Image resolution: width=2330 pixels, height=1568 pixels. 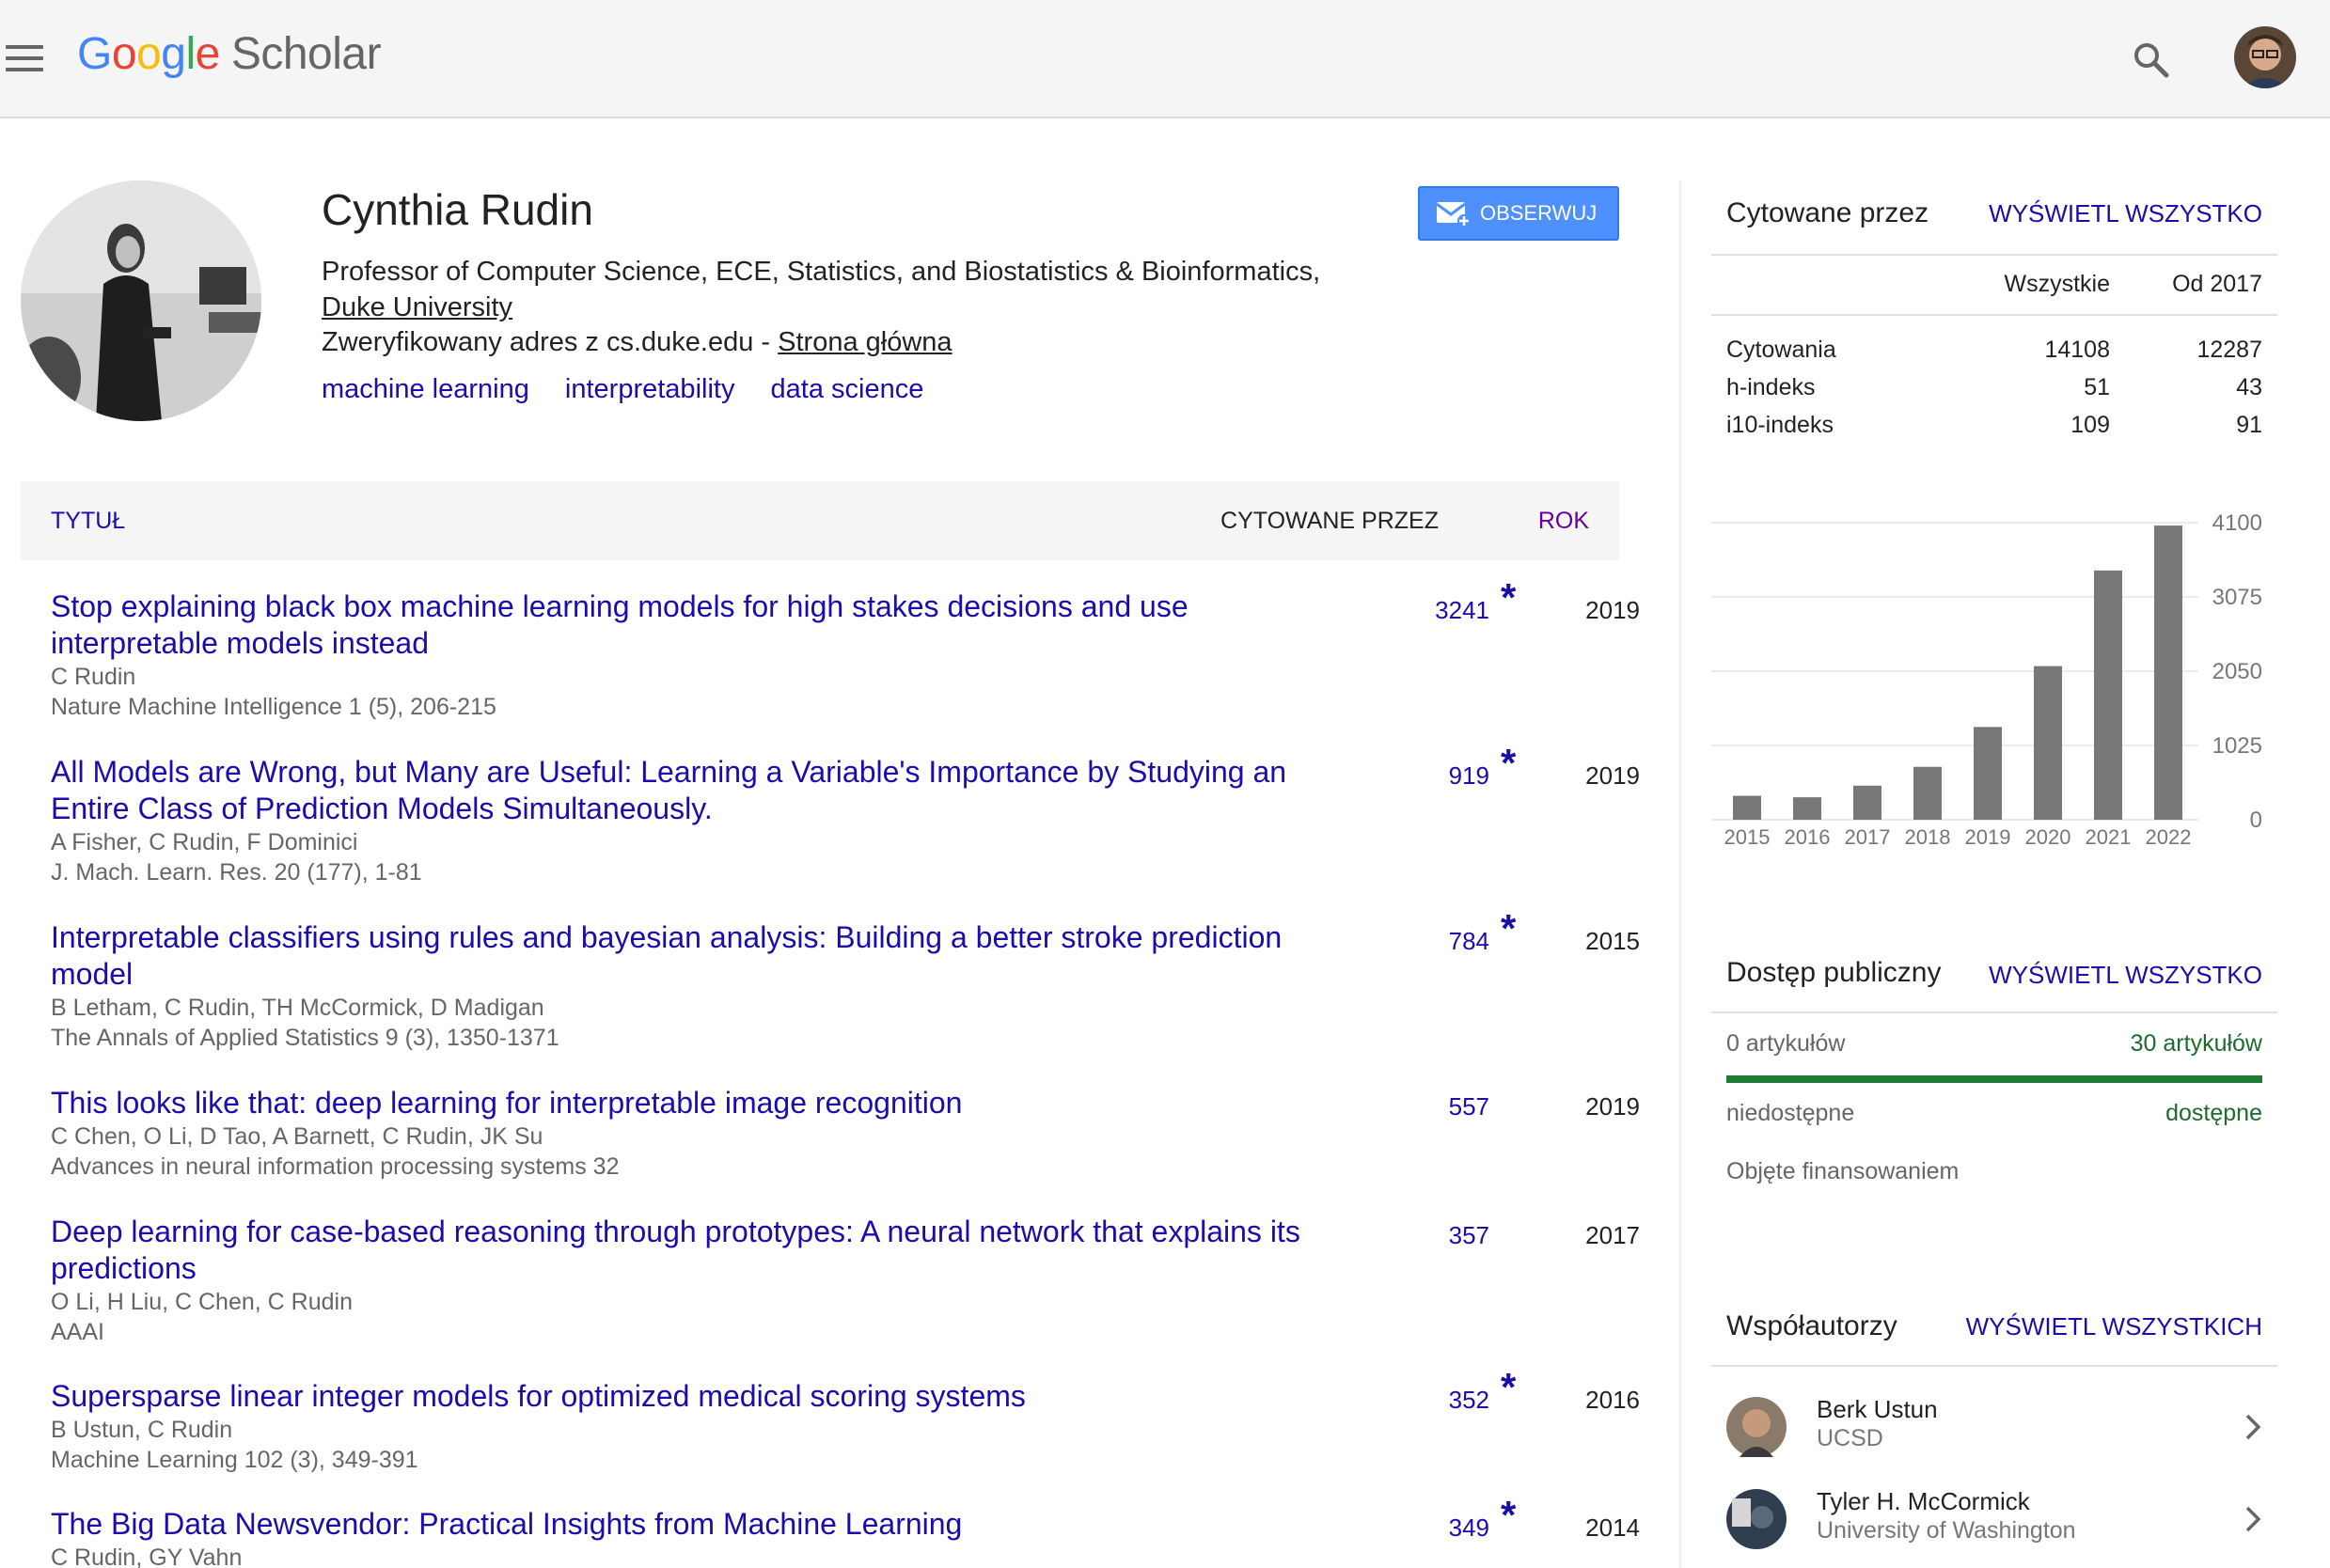 What do you see at coordinates (2196, 1044) in the screenshot?
I see `available-count: 30 artykułów` at bounding box center [2196, 1044].